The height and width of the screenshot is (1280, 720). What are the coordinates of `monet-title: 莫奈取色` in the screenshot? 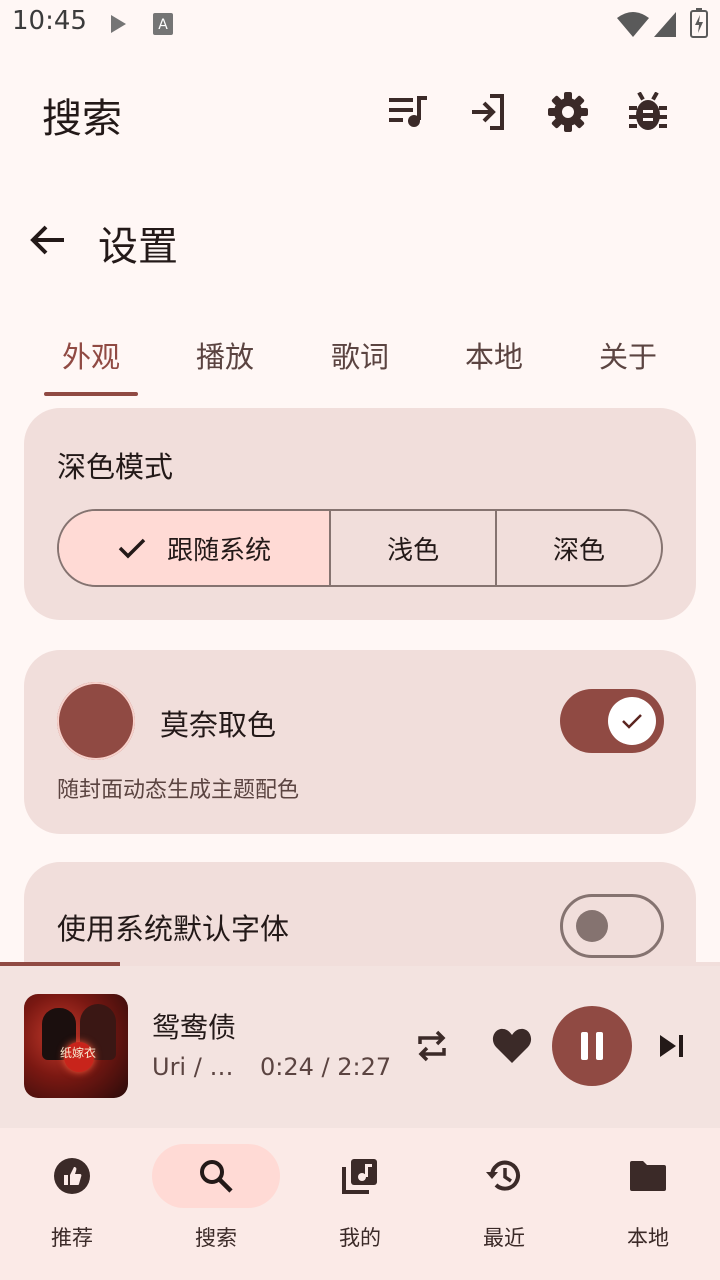 It's located at (218, 725).